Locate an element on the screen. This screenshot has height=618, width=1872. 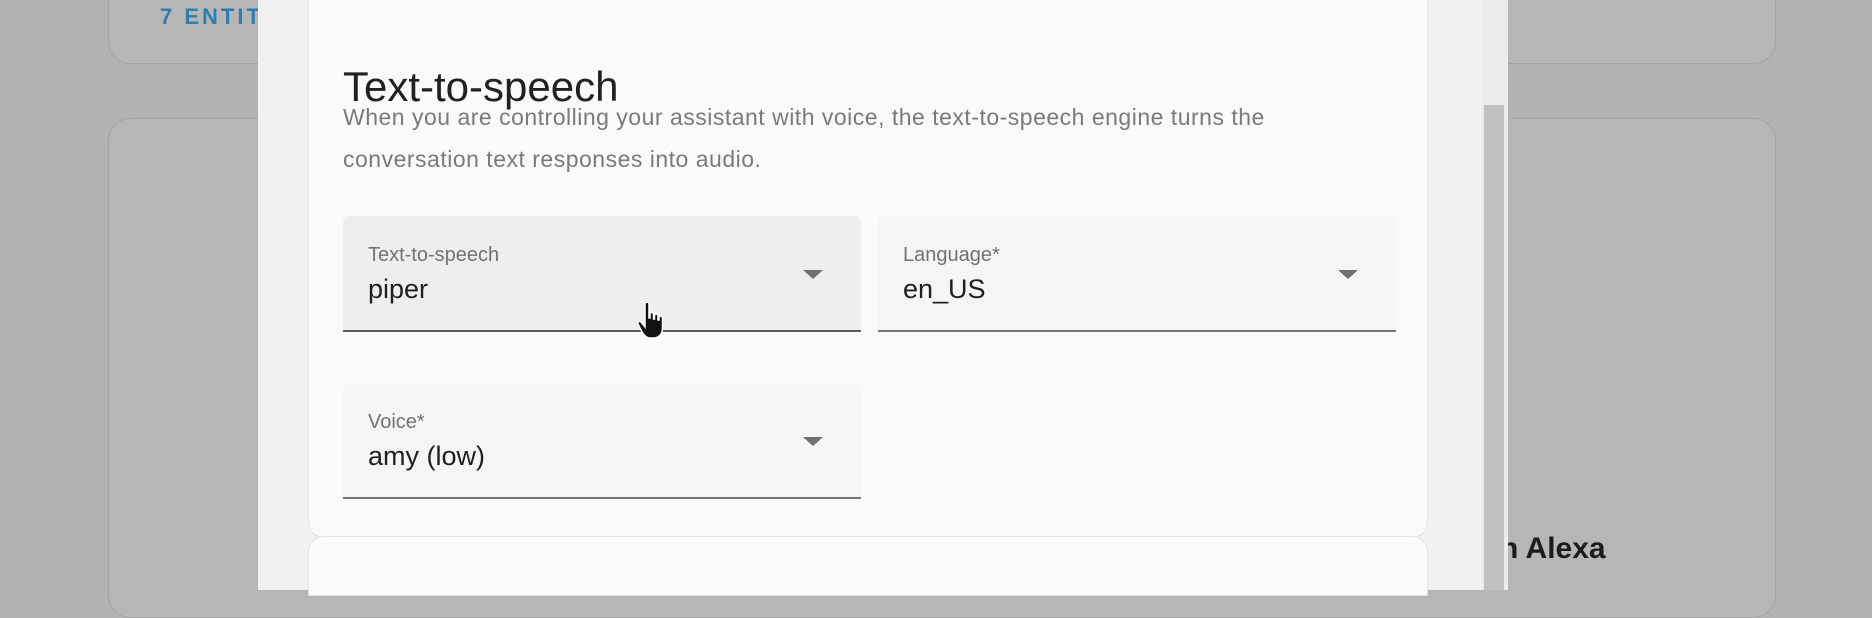
tts-engine-value: piper is located at coordinates (398, 289).